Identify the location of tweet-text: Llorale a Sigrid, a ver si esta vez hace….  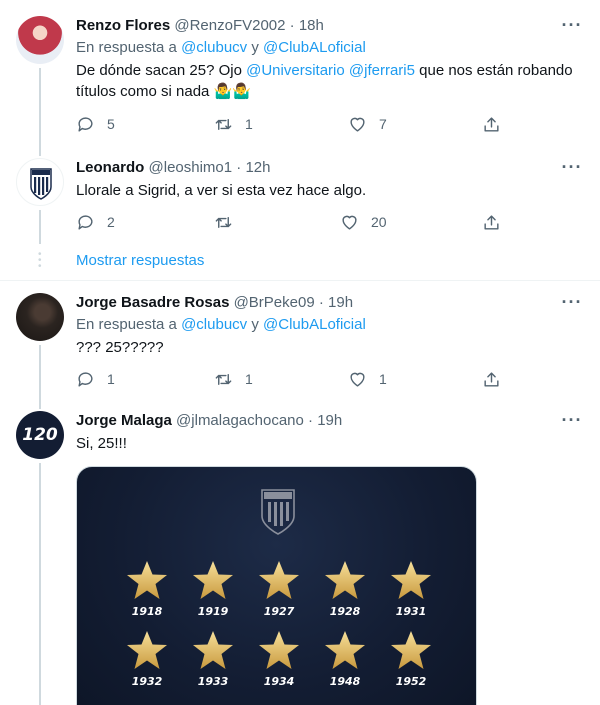
(221, 190).